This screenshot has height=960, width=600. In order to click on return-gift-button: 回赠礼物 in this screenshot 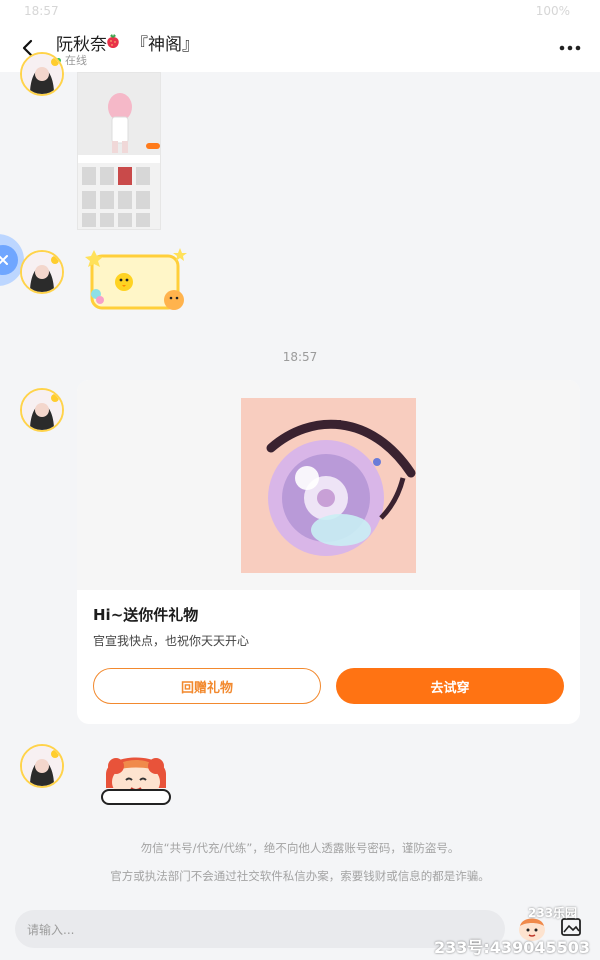, I will do `click(207, 686)`.